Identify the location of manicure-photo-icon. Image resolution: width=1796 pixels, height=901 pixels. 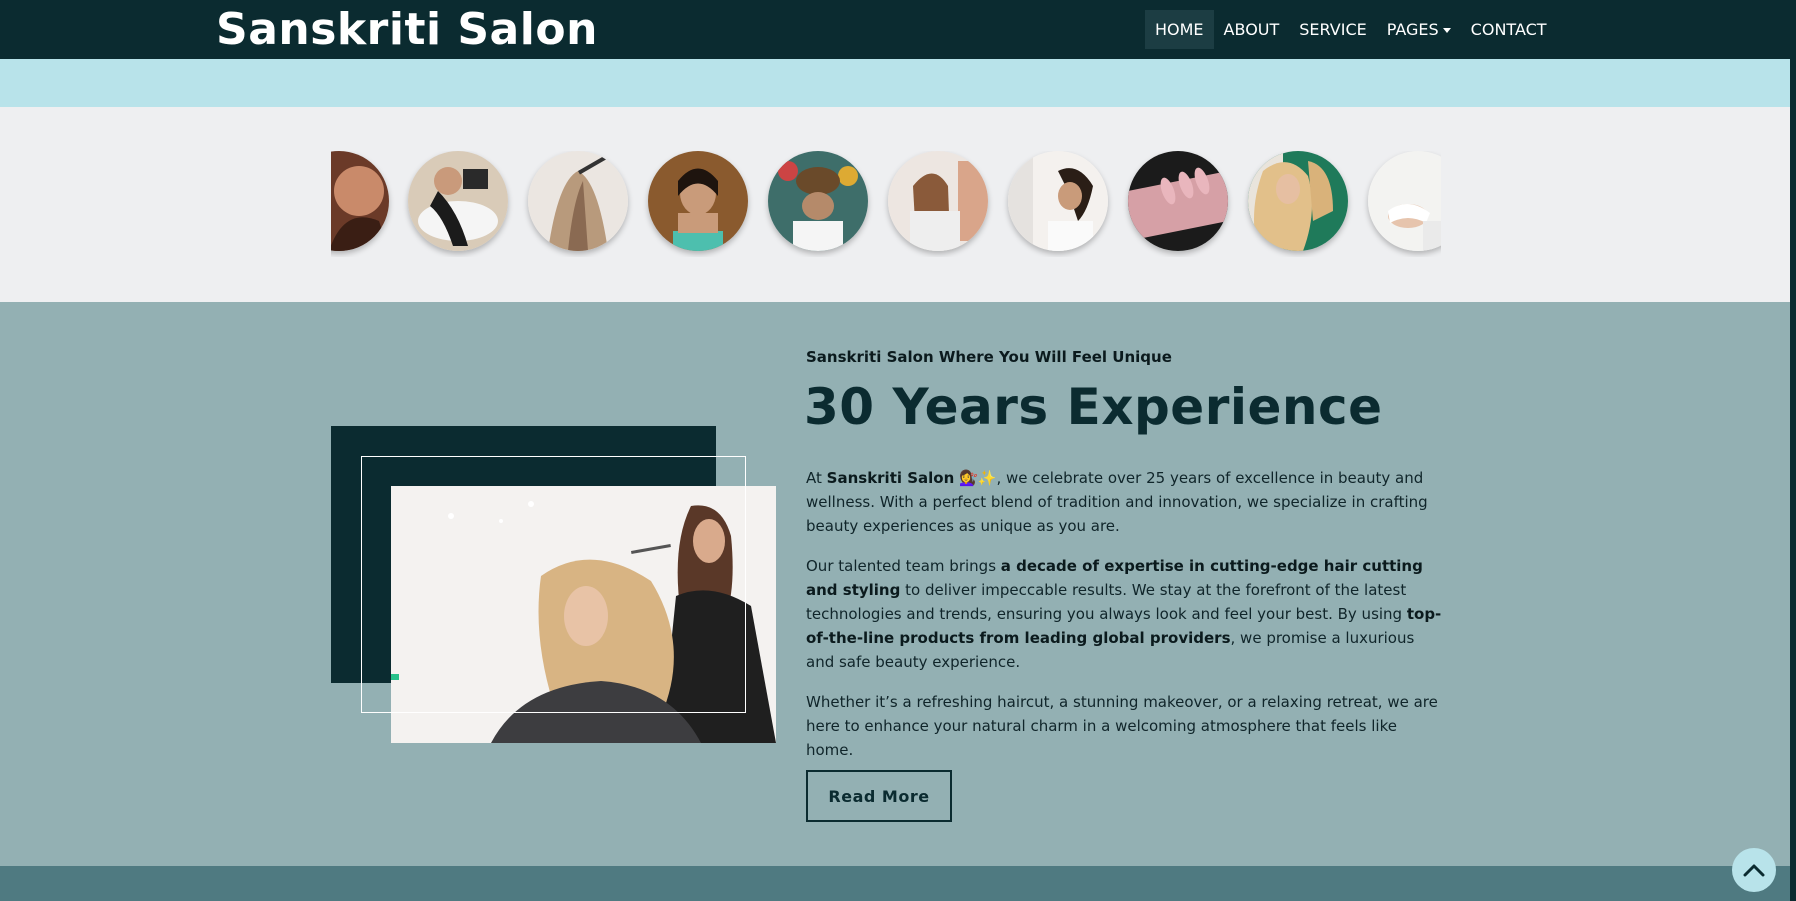
(1178, 201).